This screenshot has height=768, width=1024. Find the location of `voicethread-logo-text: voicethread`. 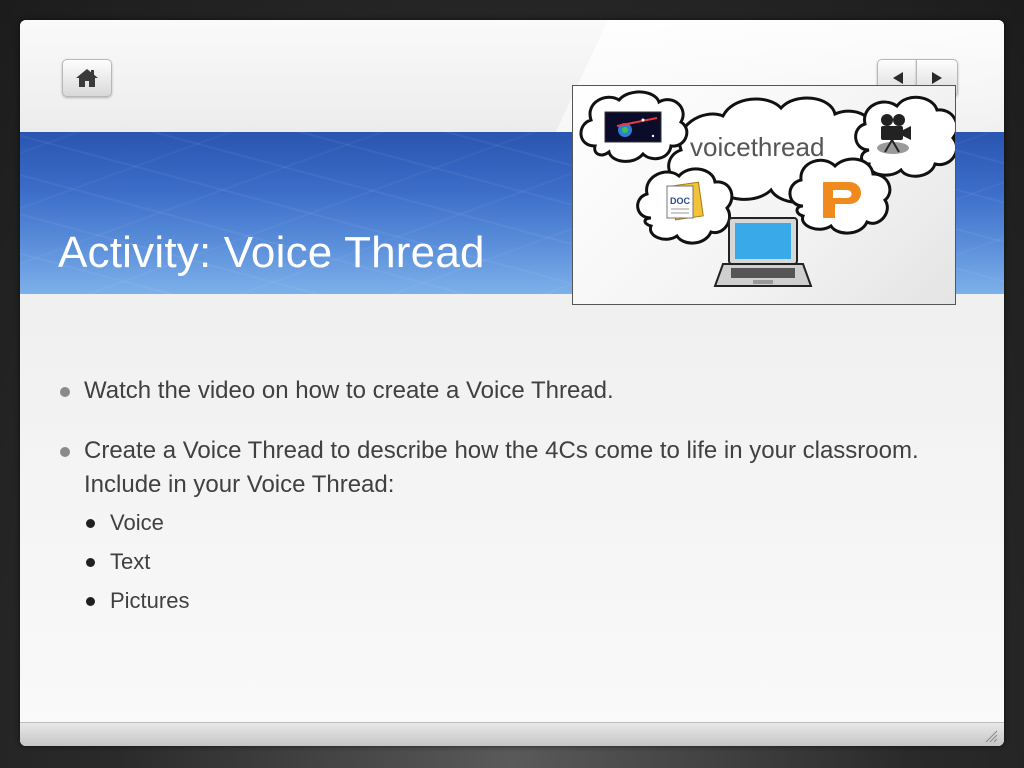

voicethread-logo-text: voicethread is located at coordinates (757, 147).